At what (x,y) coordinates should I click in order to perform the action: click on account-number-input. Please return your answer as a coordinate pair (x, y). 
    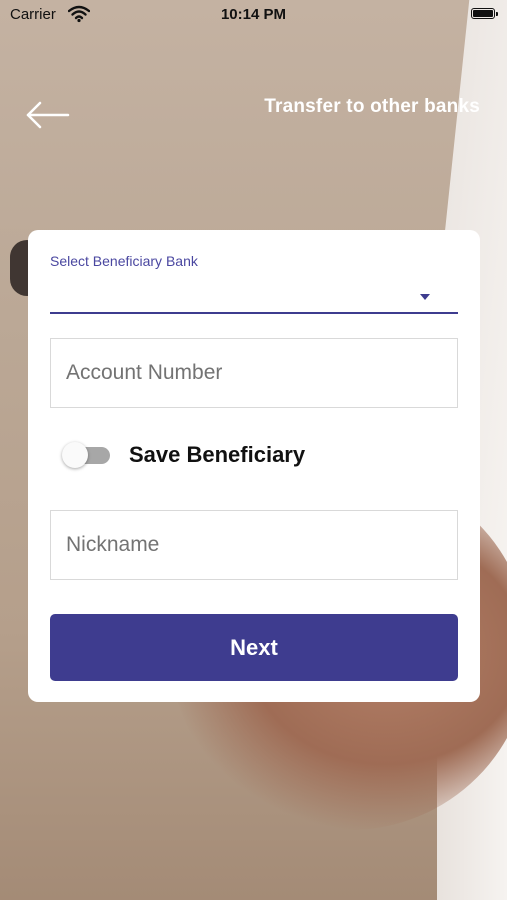
    Looking at the image, I should click on (254, 373).